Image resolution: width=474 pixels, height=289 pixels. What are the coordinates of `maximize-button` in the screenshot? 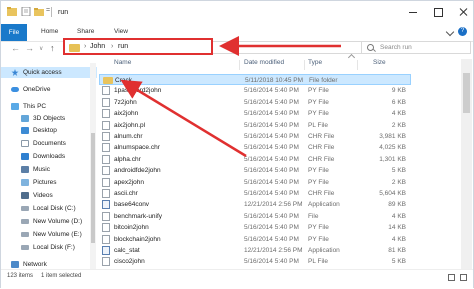 It's located at (438, 12).